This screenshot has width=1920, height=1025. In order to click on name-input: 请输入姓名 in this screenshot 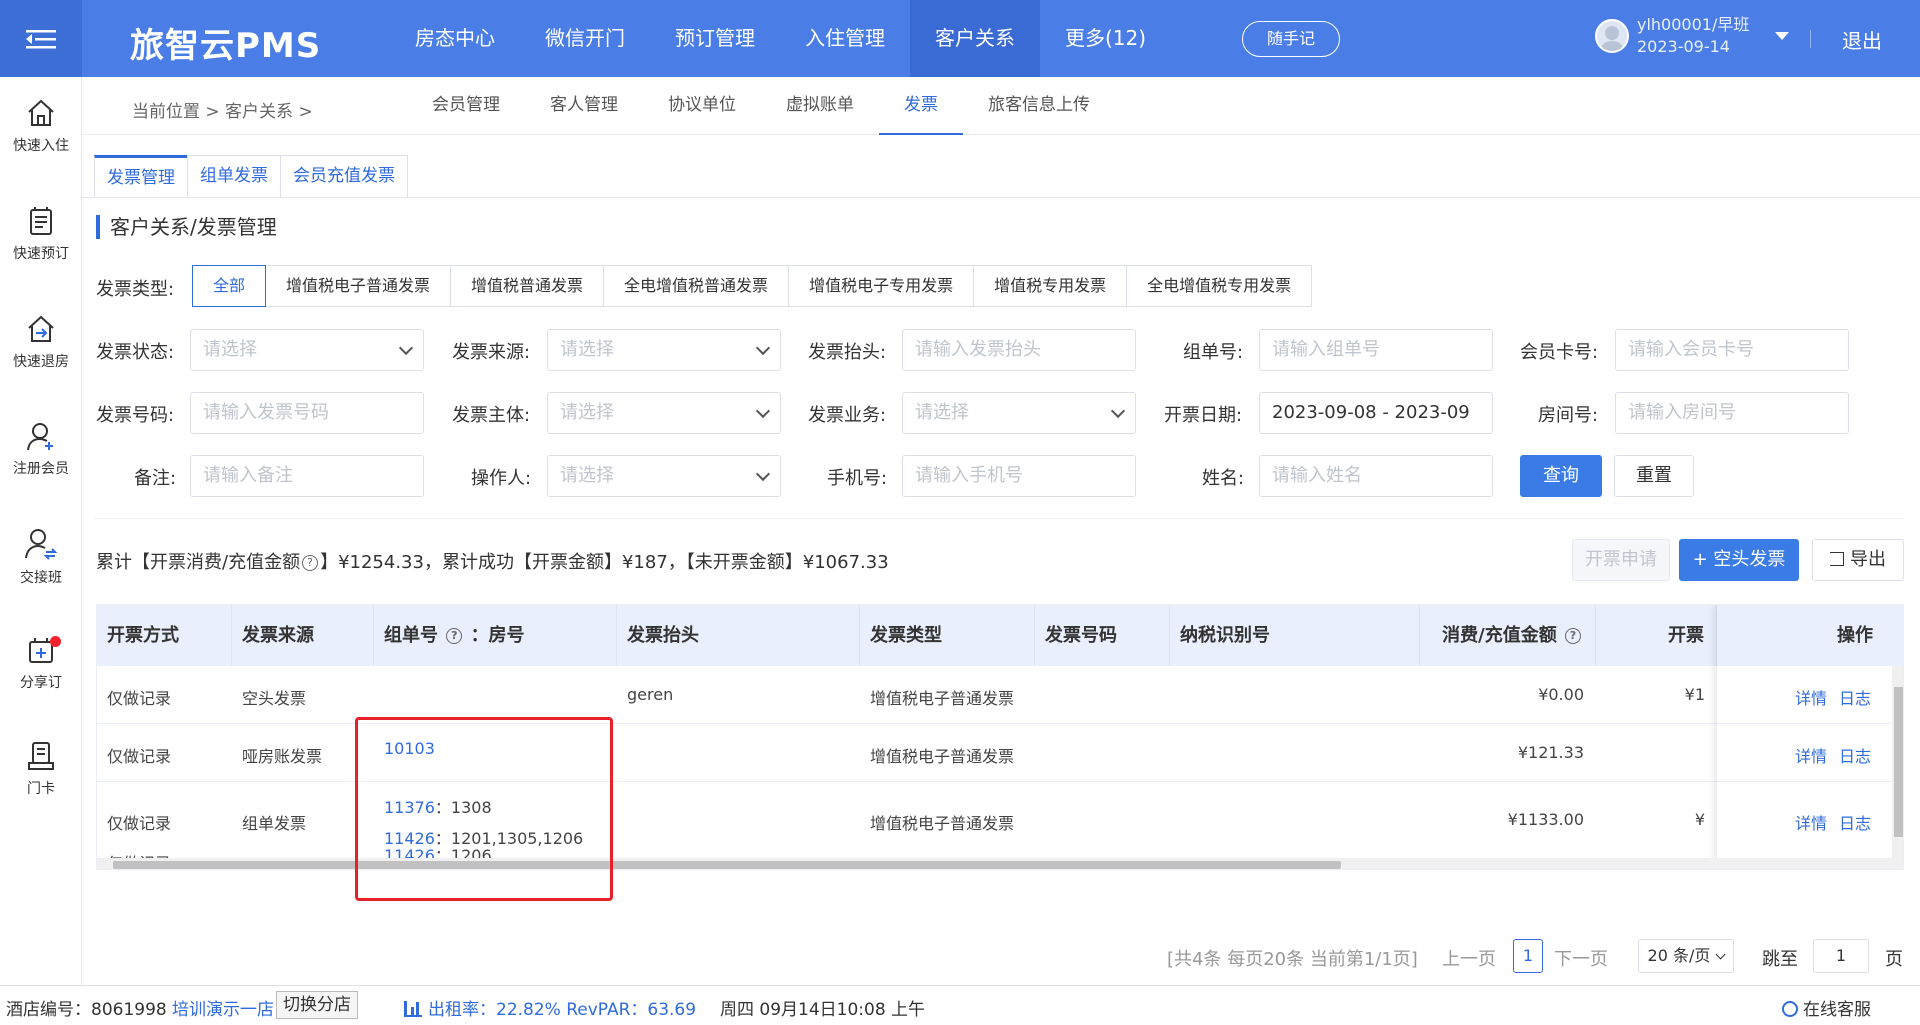, I will do `click(1376, 476)`.